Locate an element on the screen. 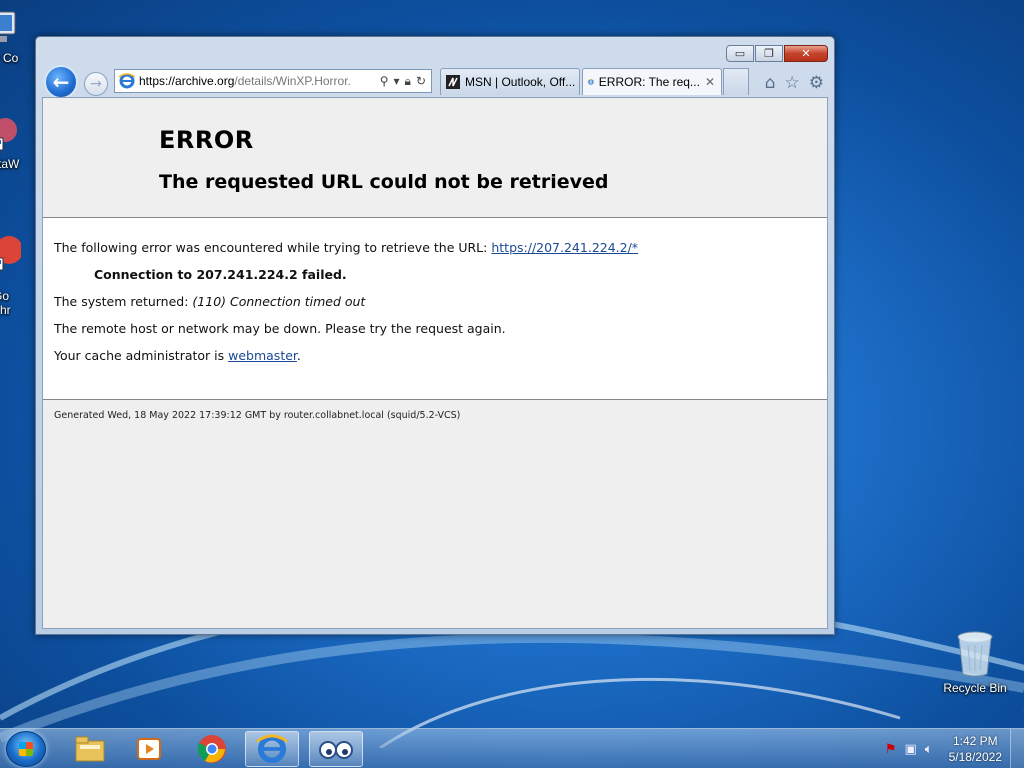  failed-url-link: https://207.241.224.2/* is located at coordinates (564, 247).